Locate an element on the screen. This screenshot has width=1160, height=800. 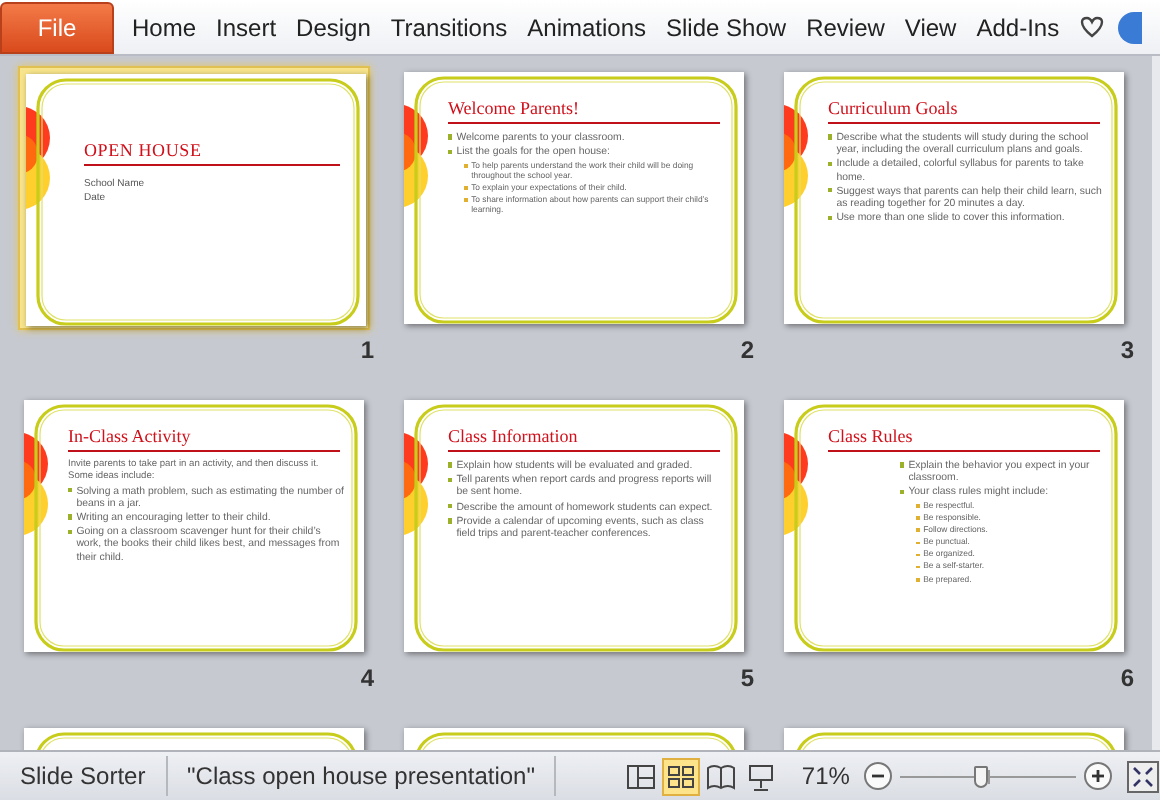
file-name: "Class open house presentation" is located at coordinates (361, 776).